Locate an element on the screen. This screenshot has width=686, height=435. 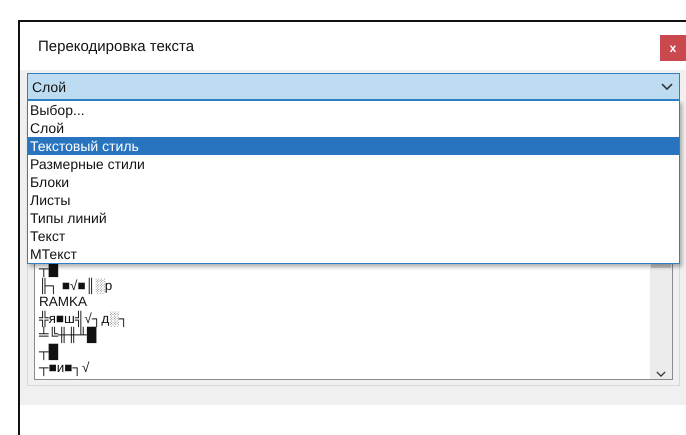
close-button: x is located at coordinates (673, 48).